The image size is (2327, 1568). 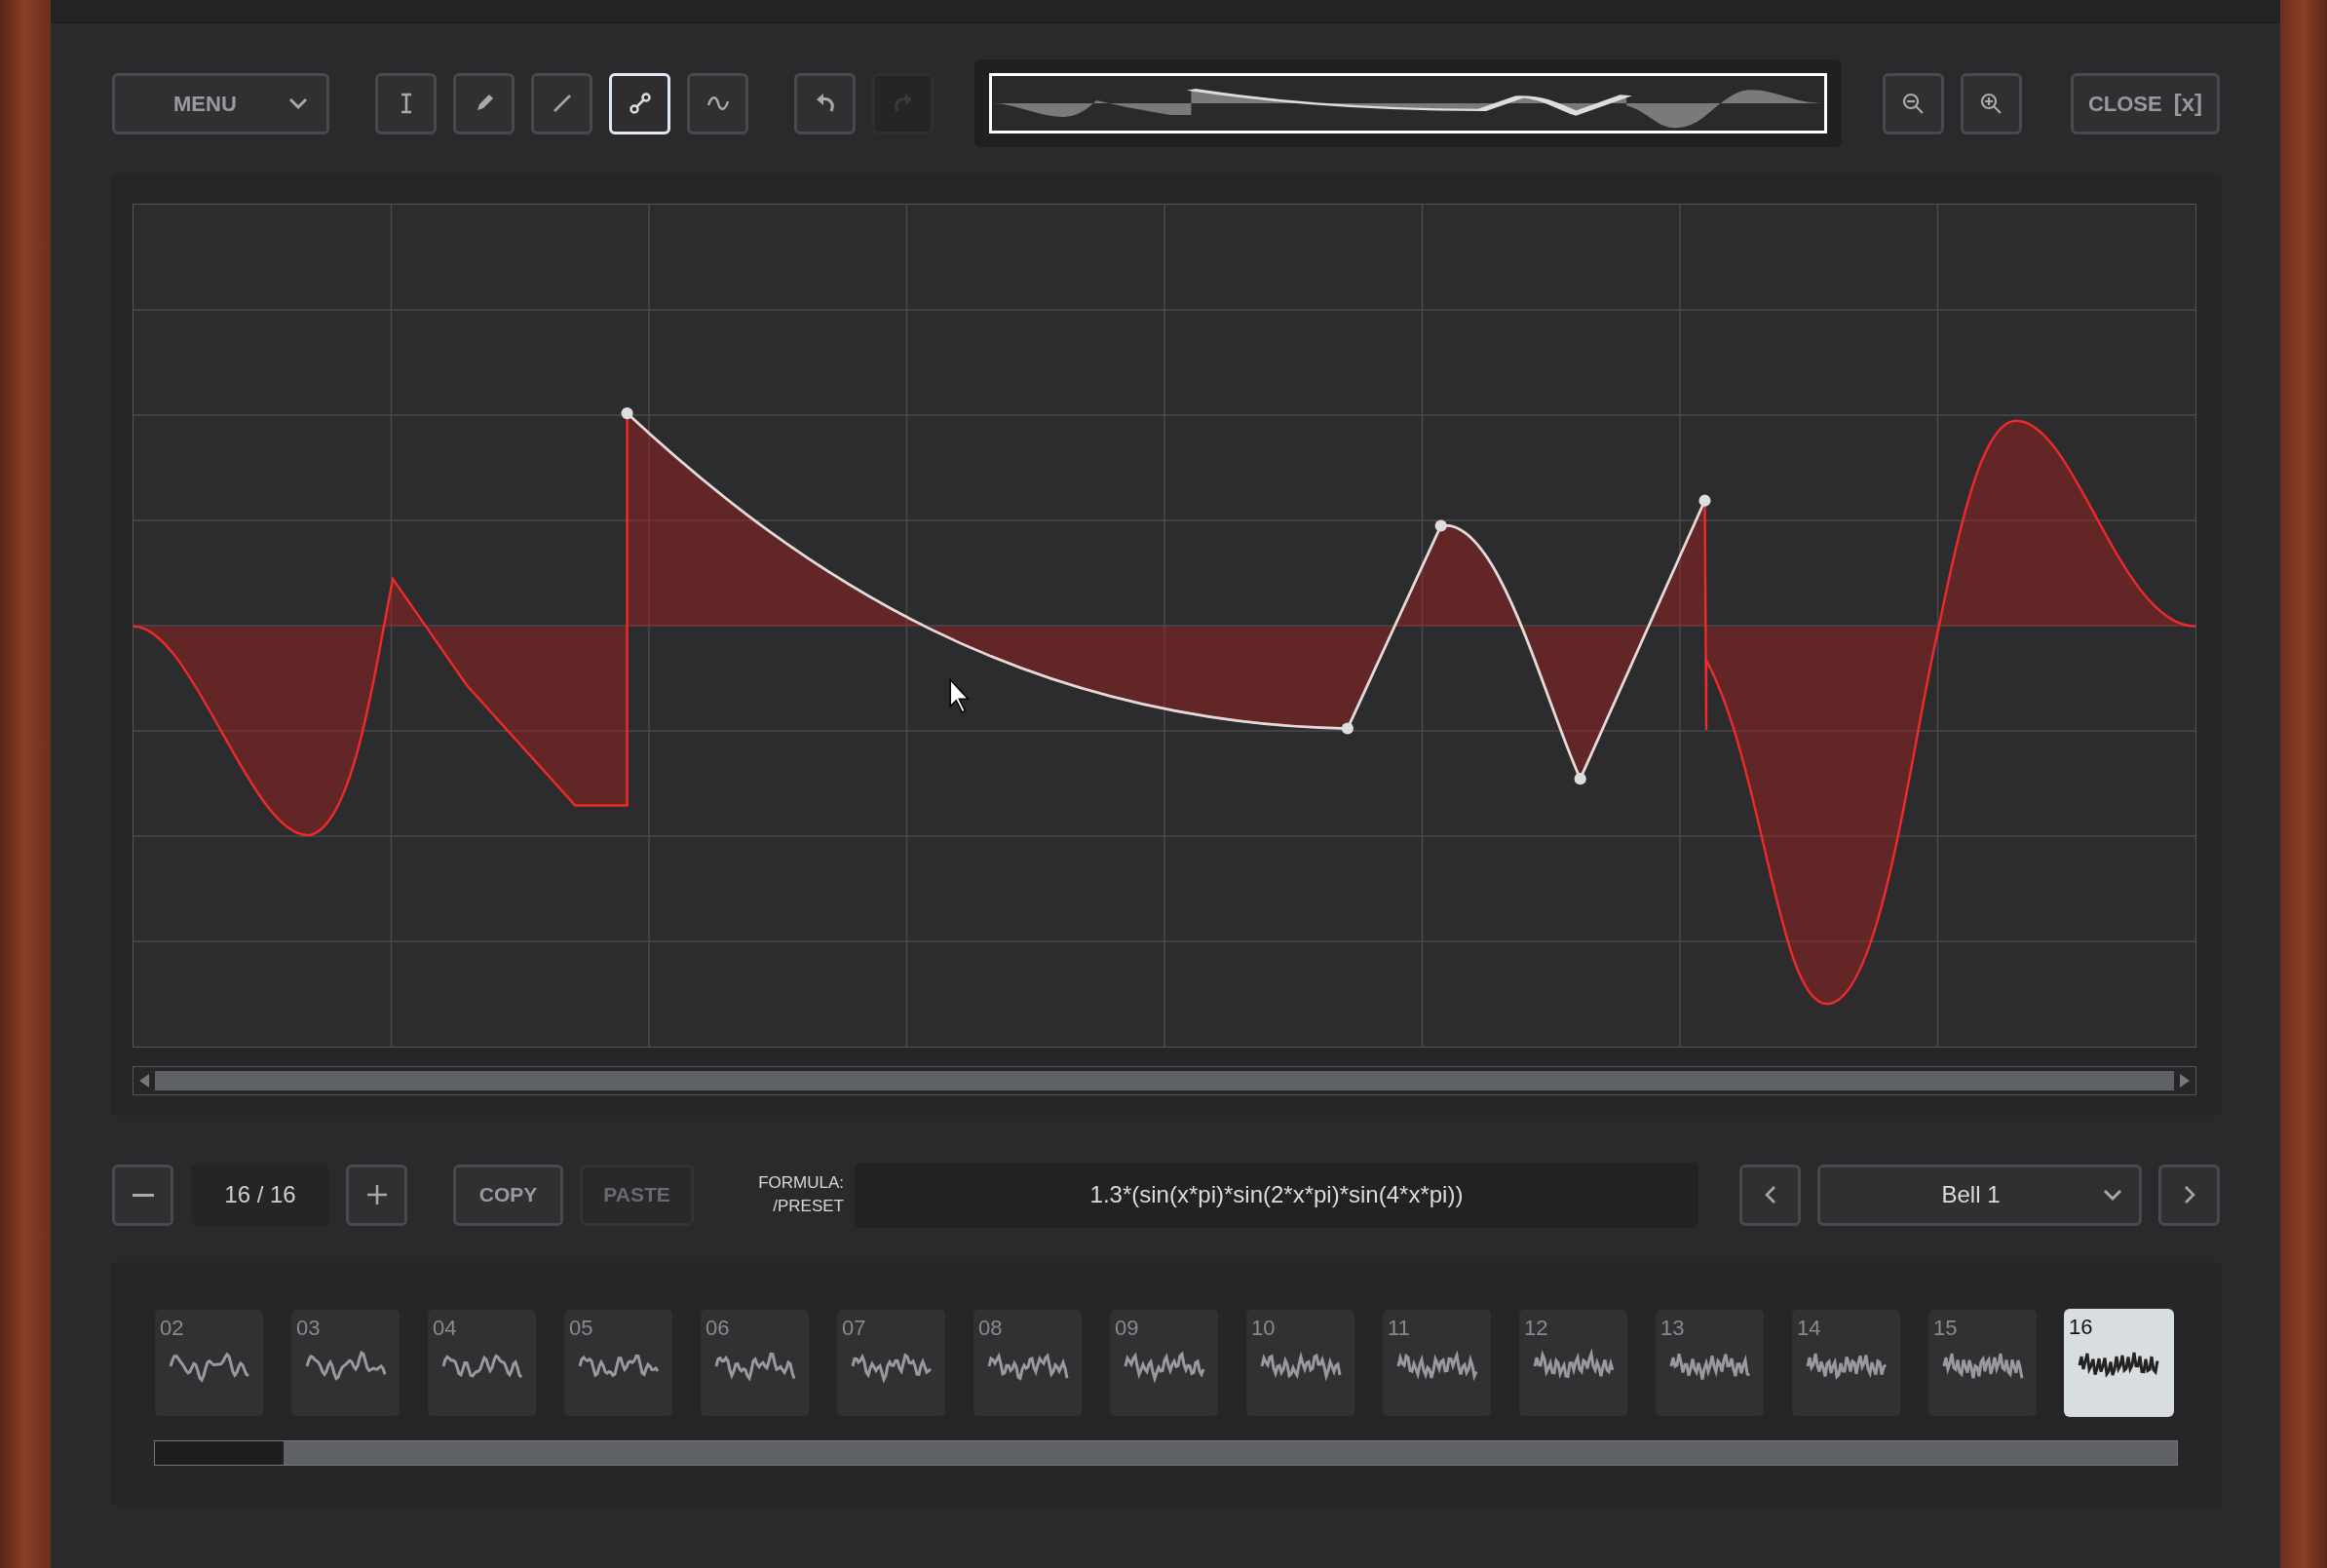 What do you see at coordinates (990, 1328) in the screenshot?
I see `thumbnail-label: 08` at bounding box center [990, 1328].